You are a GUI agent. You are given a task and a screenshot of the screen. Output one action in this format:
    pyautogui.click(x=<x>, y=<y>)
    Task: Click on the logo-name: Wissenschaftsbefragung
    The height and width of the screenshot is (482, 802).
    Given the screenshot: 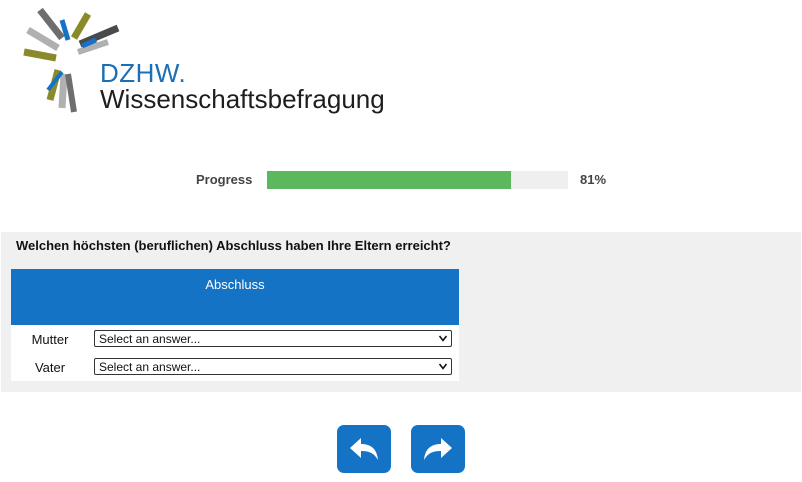 What is the action you would take?
    pyautogui.click(x=242, y=99)
    